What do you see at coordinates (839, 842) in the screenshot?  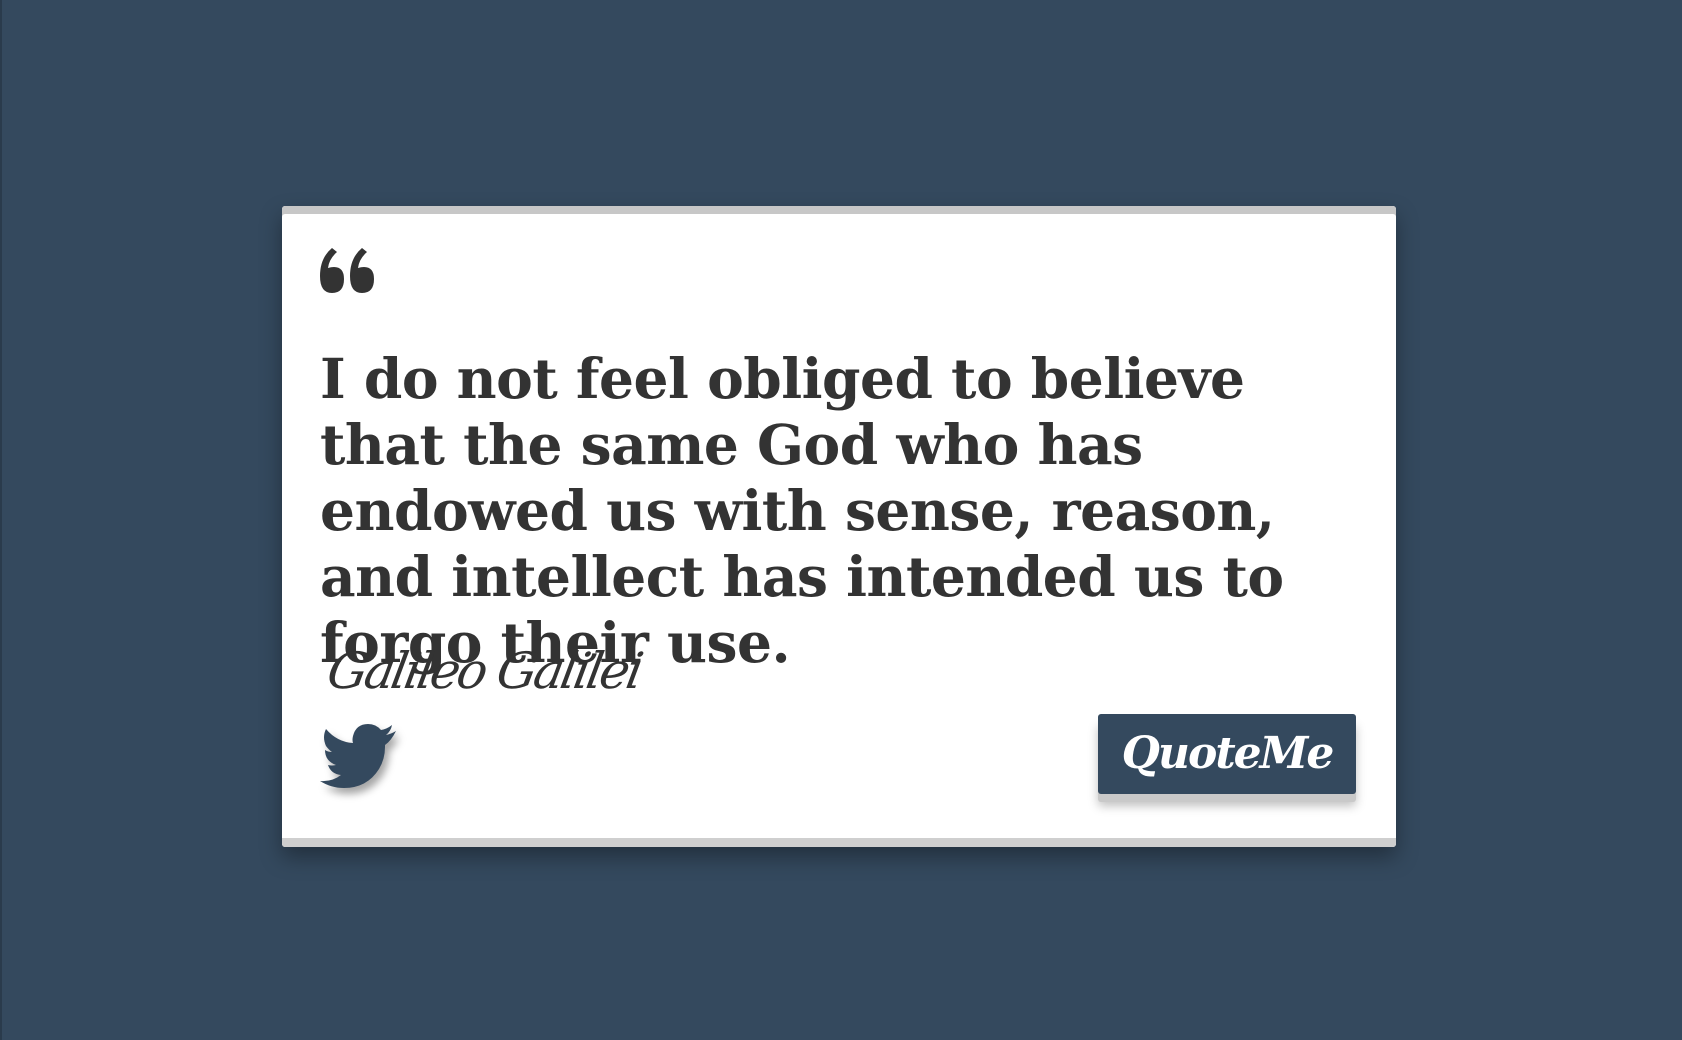 I see `card-bottom-strip` at bounding box center [839, 842].